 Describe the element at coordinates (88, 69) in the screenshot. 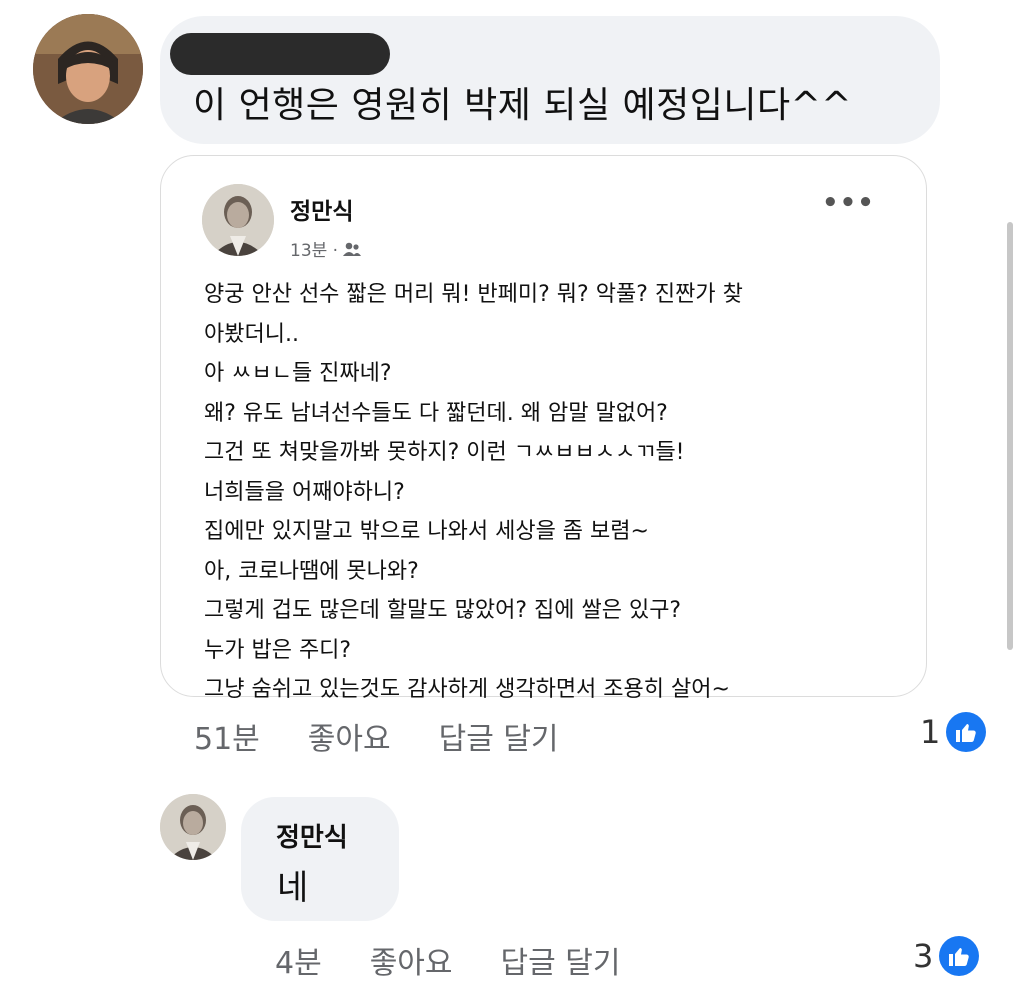

I see `commenter-avatar` at that location.